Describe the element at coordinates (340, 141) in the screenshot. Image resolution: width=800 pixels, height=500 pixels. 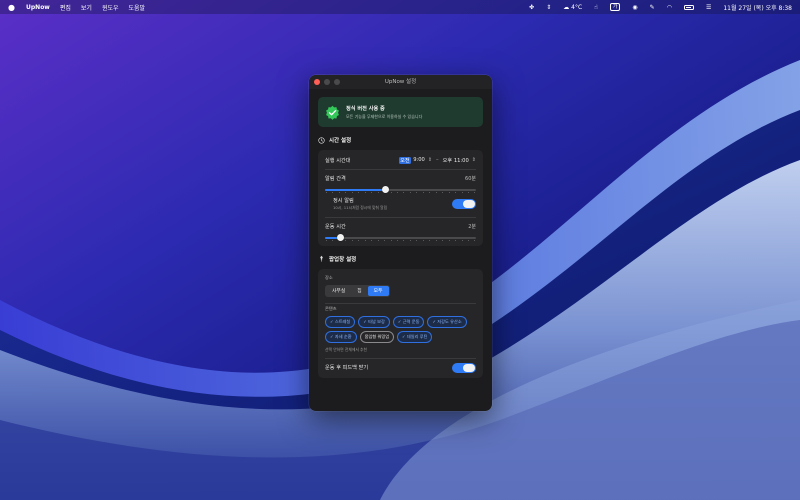
I see `time-section-title: 시간 설정` at that location.